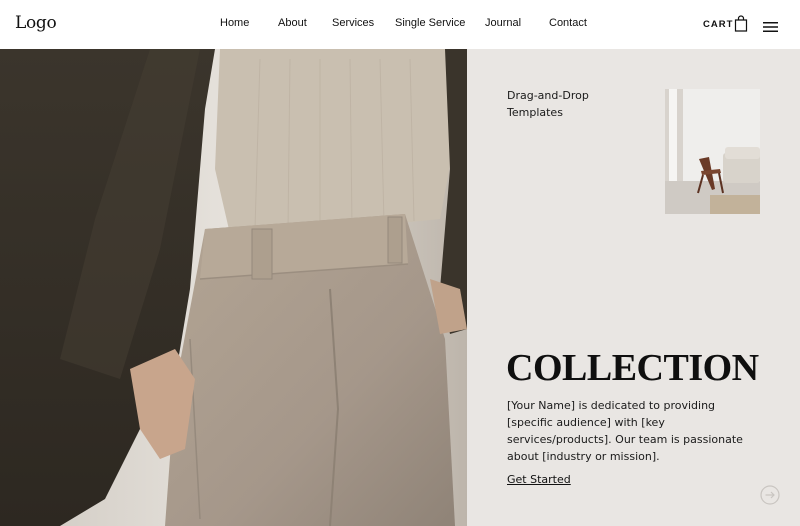 This screenshot has height=526, width=800. Describe the element at coordinates (234, 23) in the screenshot. I see `nav-item-home: Home` at that location.